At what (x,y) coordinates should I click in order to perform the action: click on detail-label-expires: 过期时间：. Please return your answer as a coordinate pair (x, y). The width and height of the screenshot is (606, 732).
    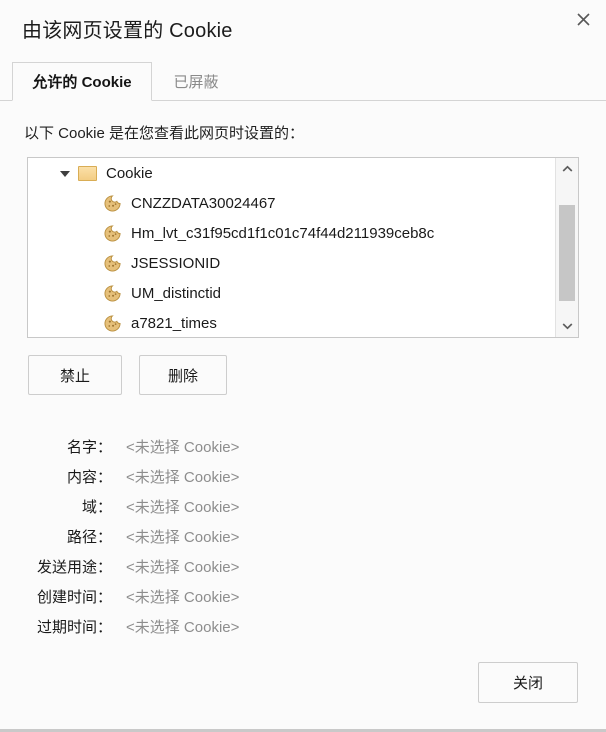
    Looking at the image, I should click on (74, 627).